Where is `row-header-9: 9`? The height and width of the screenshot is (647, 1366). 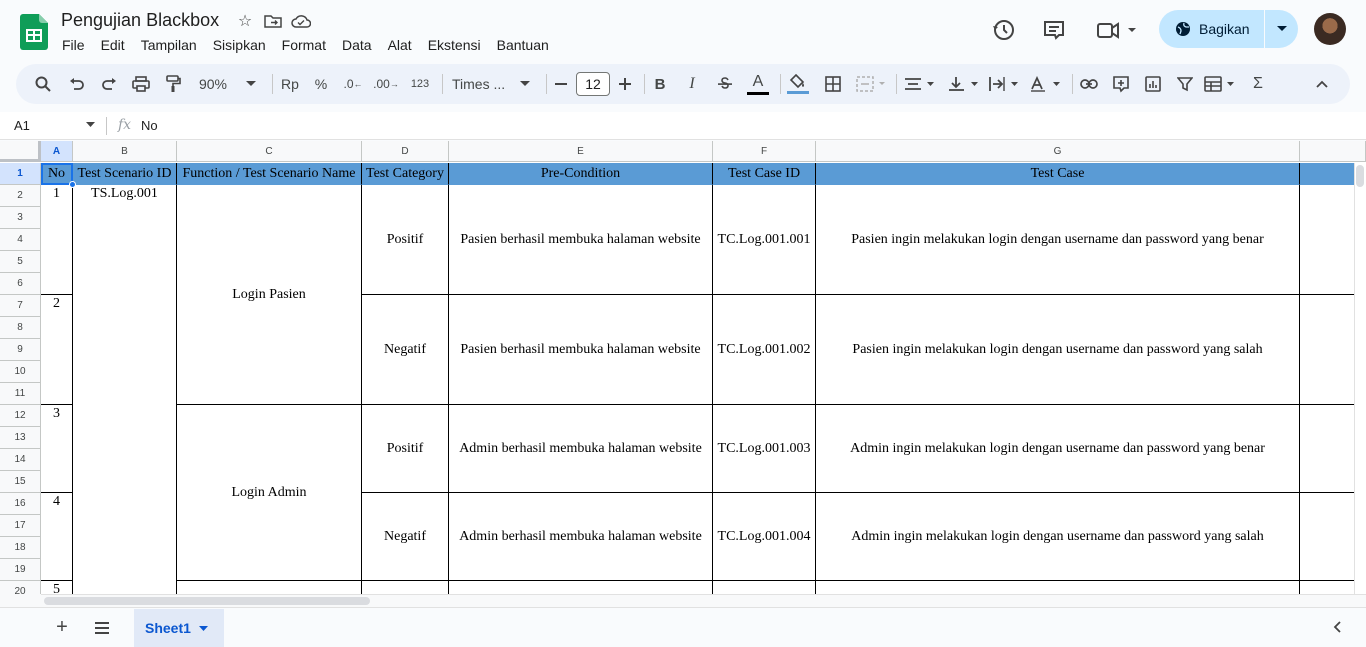
row-header-9: 9 is located at coordinates (20, 350).